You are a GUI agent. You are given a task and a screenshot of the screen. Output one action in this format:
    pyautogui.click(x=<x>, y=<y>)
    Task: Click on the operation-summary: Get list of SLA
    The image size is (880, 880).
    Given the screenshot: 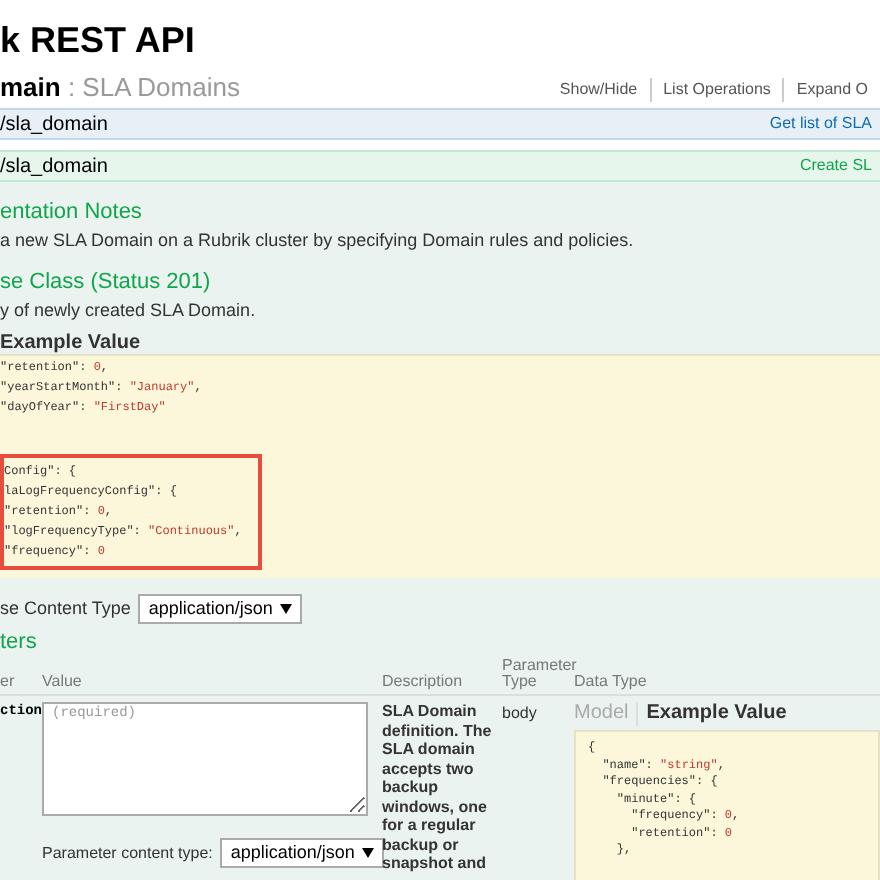 What is the action you would take?
    pyautogui.click(x=821, y=124)
    